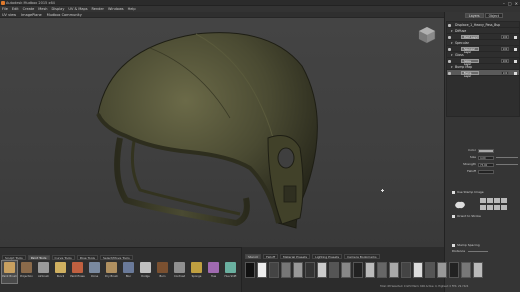 This screenshot has width=520, height=292. I want to click on strength-slider, so click(507, 164).